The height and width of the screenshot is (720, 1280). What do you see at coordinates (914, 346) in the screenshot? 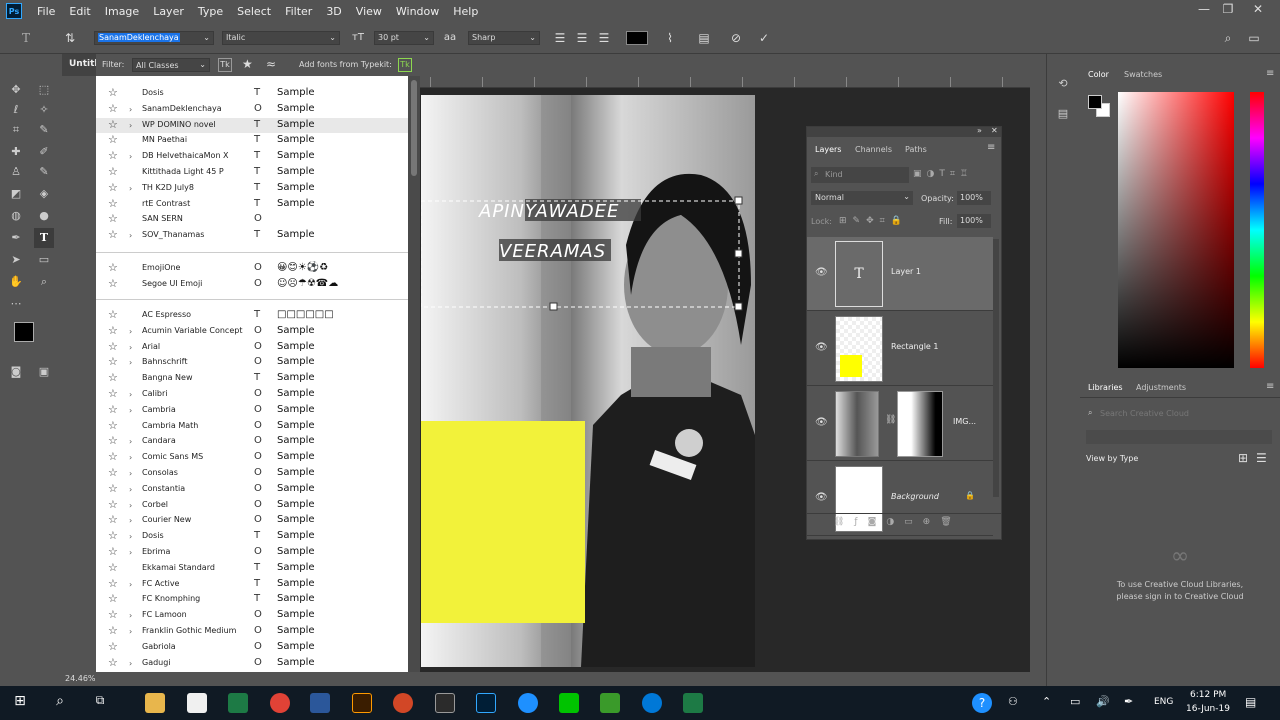
I see `layer-name: Rectangle 1` at bounding box center [914, 346].